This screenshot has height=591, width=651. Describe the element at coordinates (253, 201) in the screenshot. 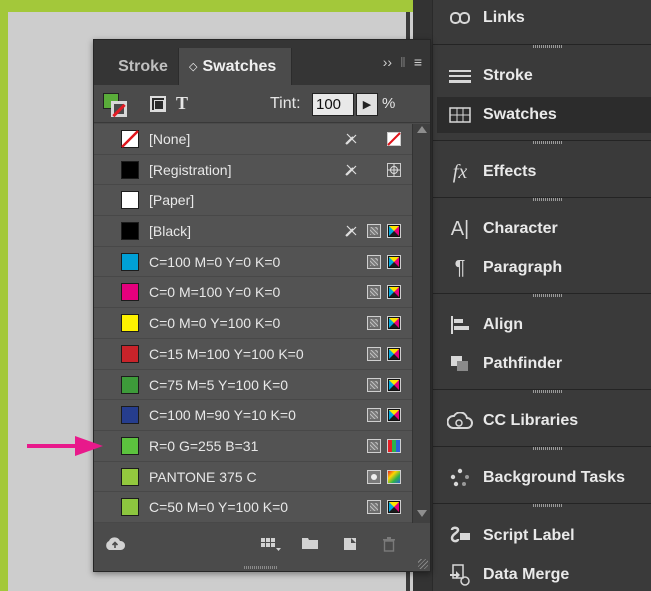

I see `list-item: [Paper]` at that location.